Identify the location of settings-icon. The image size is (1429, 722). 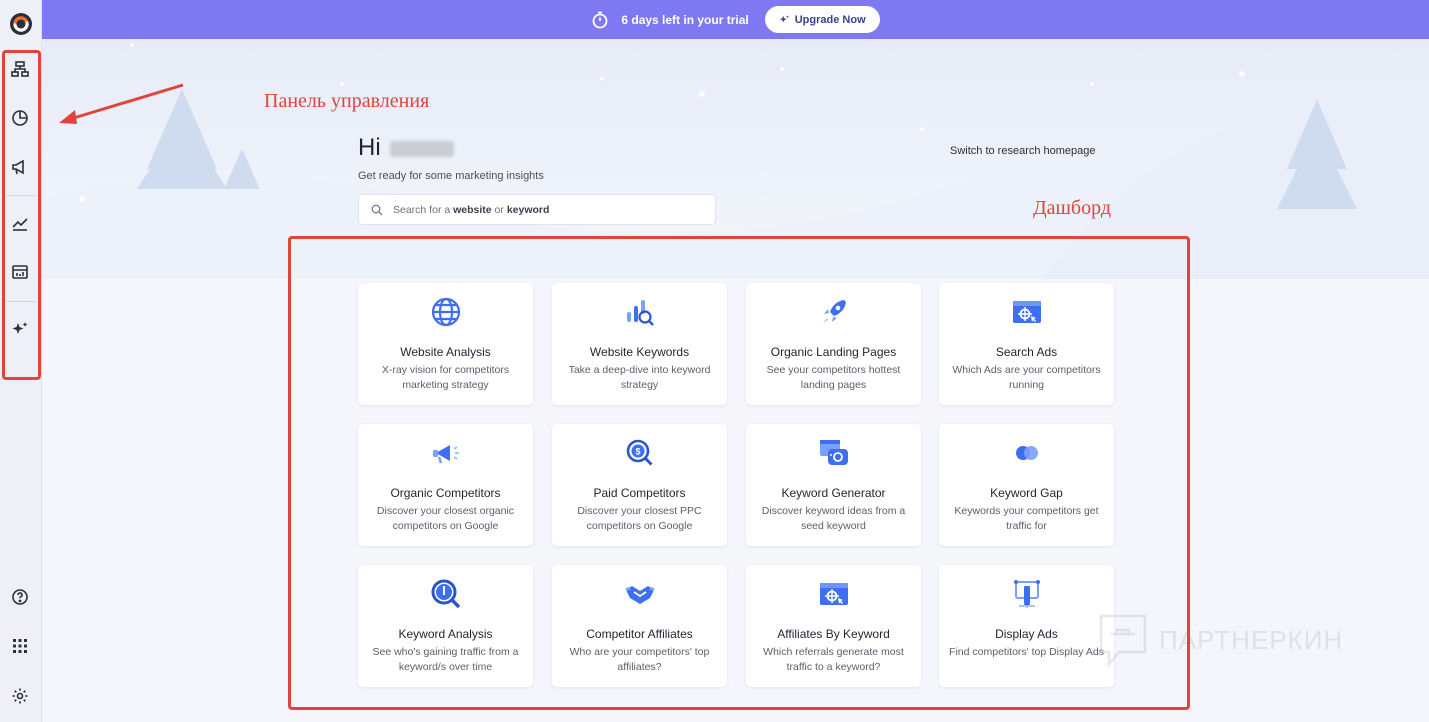
(20, 696).